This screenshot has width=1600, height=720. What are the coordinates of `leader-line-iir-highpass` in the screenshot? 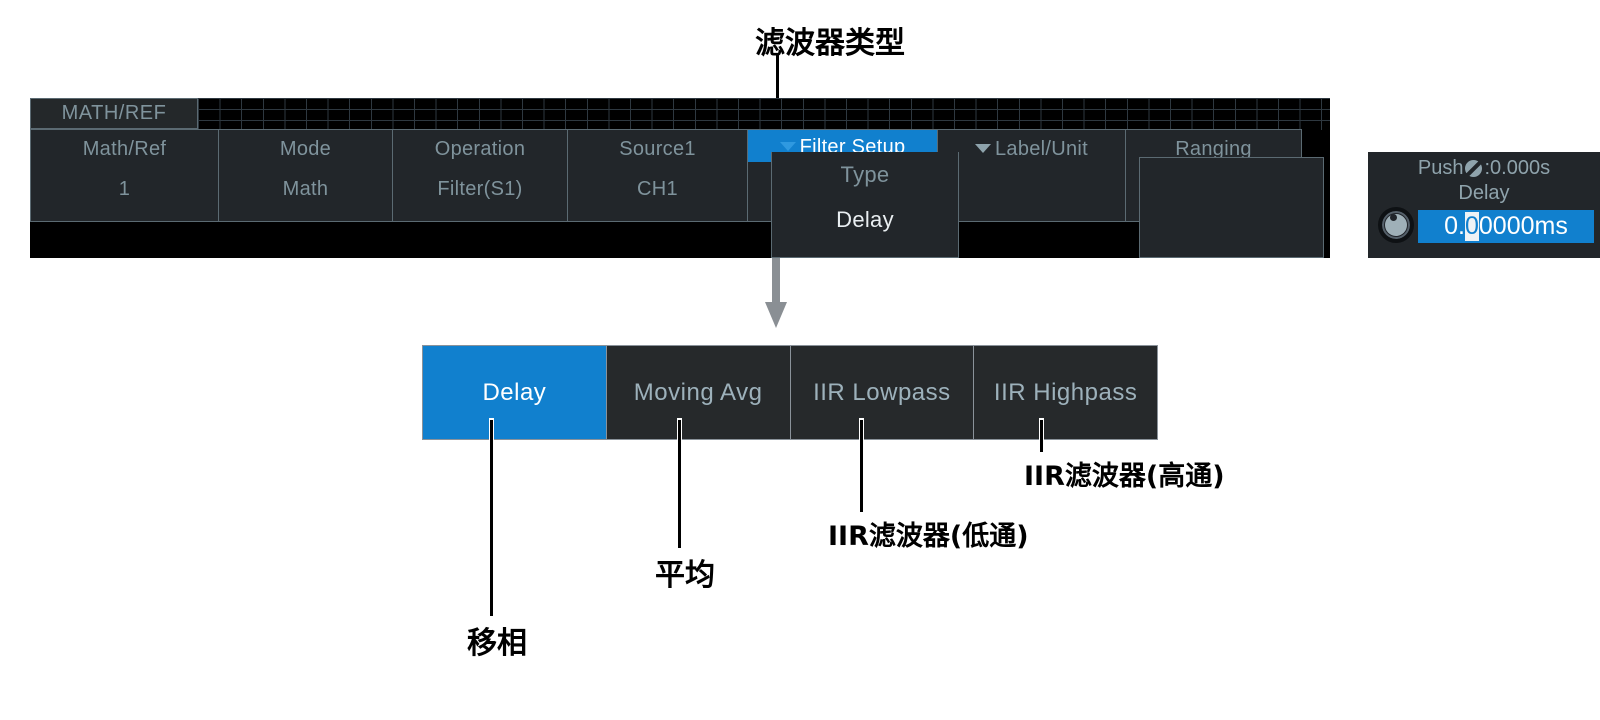 It's located at (1041, 436).